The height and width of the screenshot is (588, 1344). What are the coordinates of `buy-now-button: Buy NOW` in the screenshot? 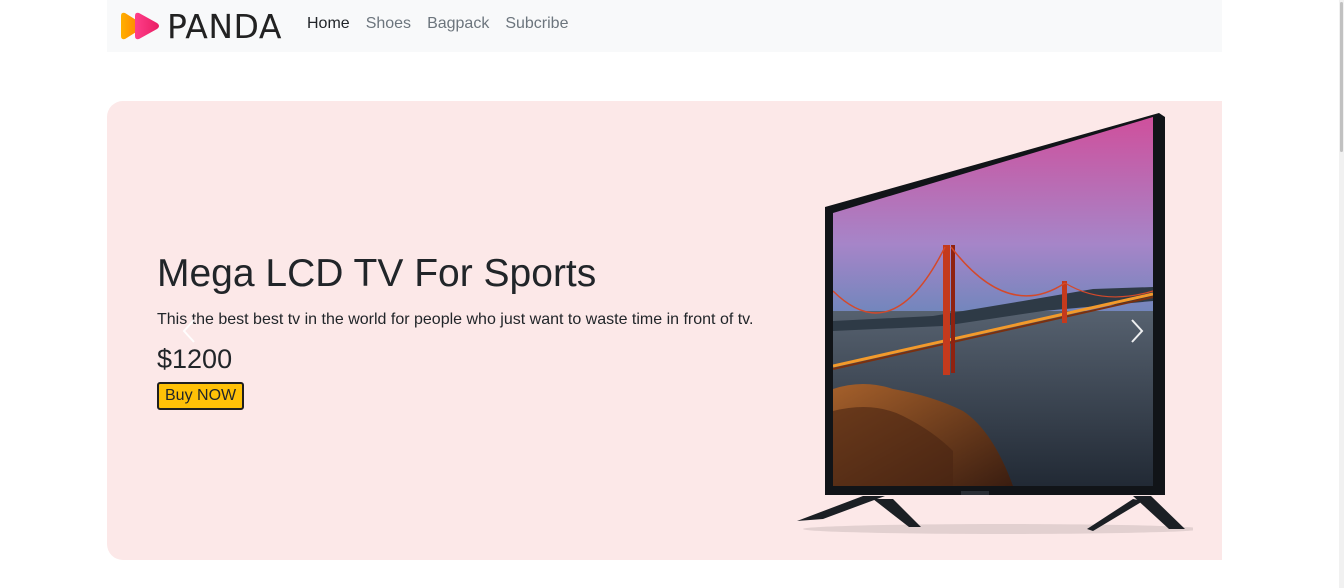 It's located at (201, 395).